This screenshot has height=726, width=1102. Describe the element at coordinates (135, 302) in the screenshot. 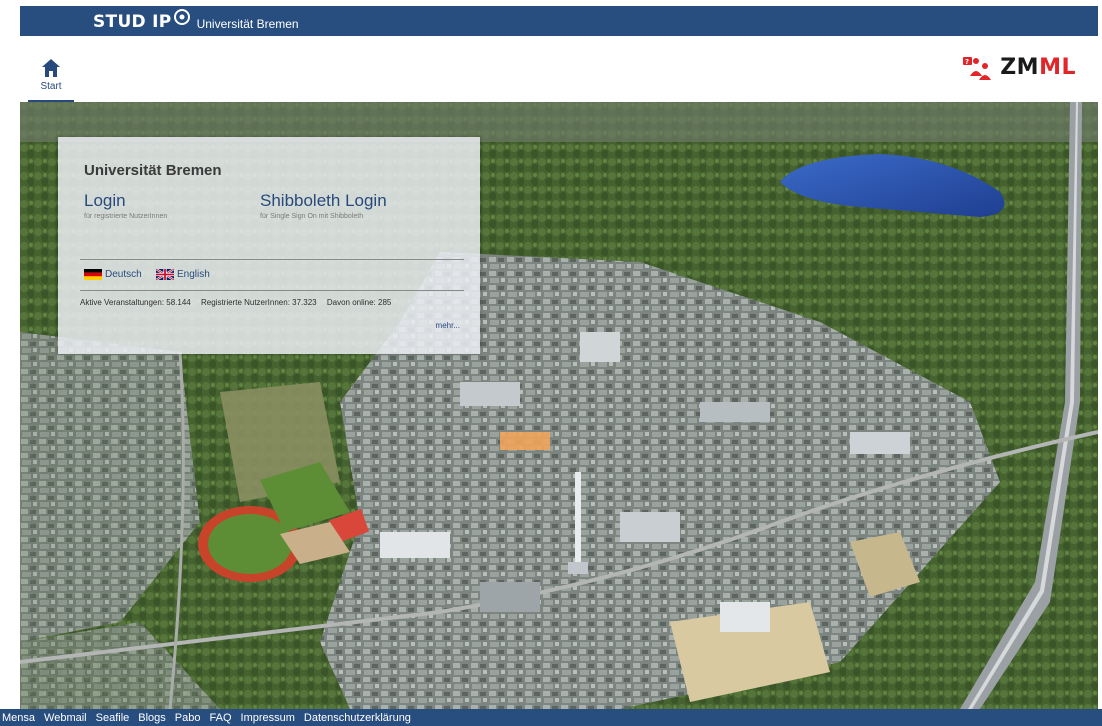

I see `stat-active-courses: Aktive Veranstaltungen: 58.144` at that location.